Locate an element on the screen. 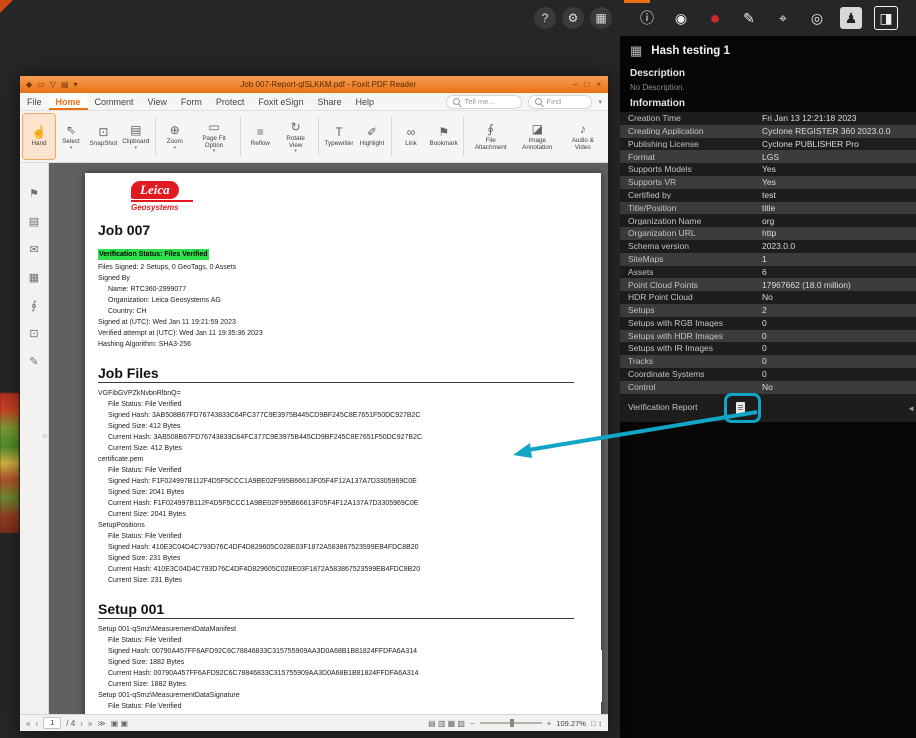  page-layout-icon: ▥ is located at coordinates (443, 723).